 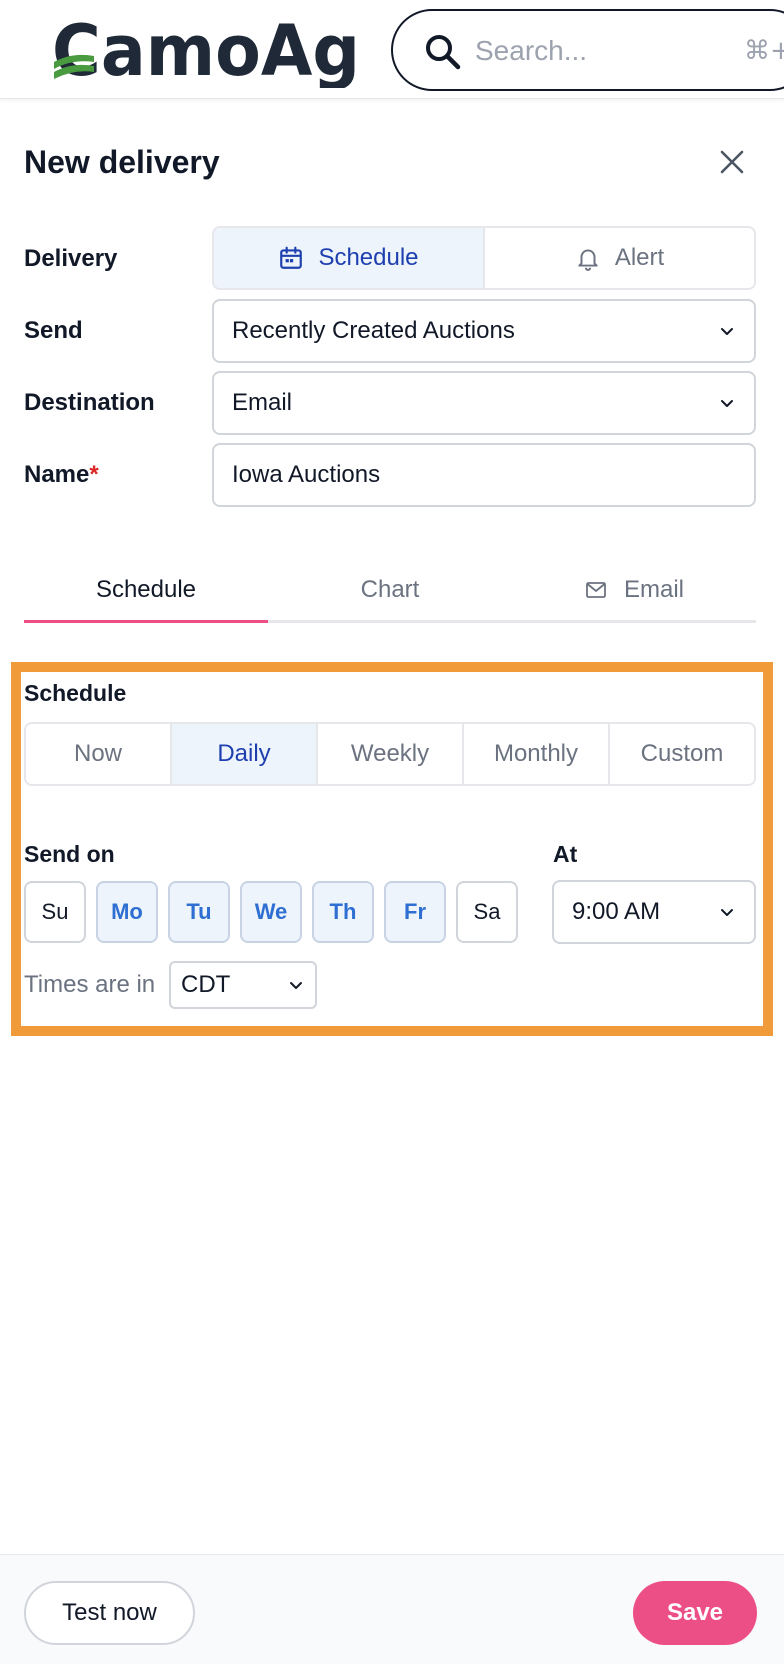 I want to click on config-tabs: Schedule Chart Email, so click(x=390, y=592).